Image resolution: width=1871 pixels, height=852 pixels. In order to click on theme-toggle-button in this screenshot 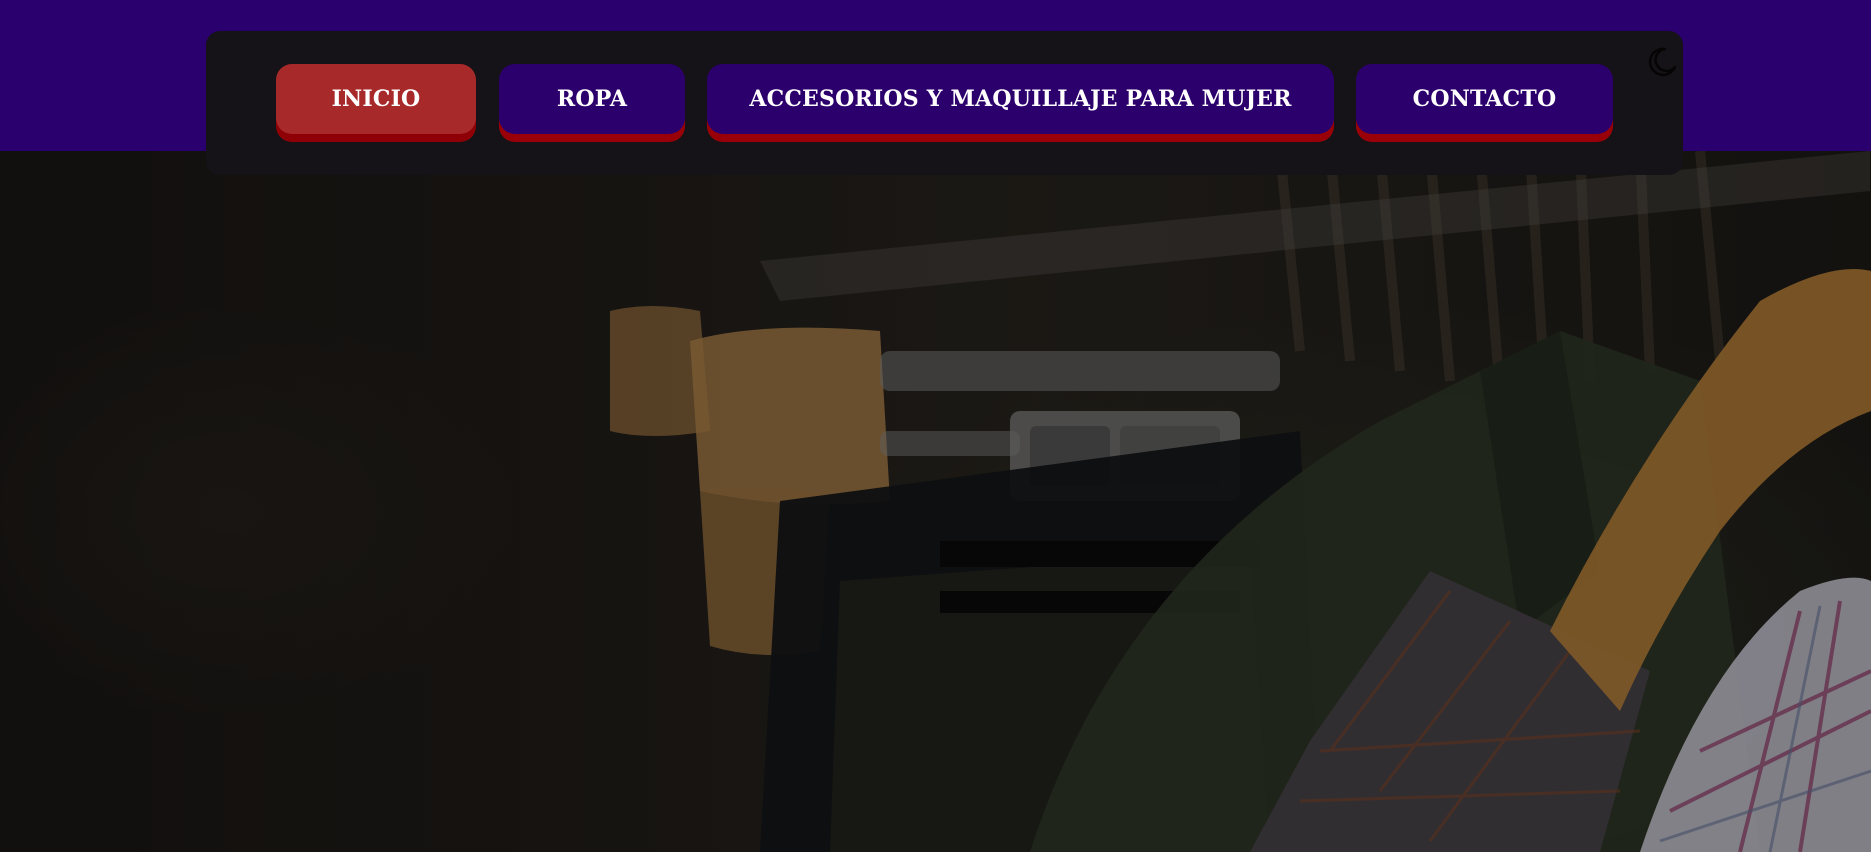, I will do `click(1662, 61)`.